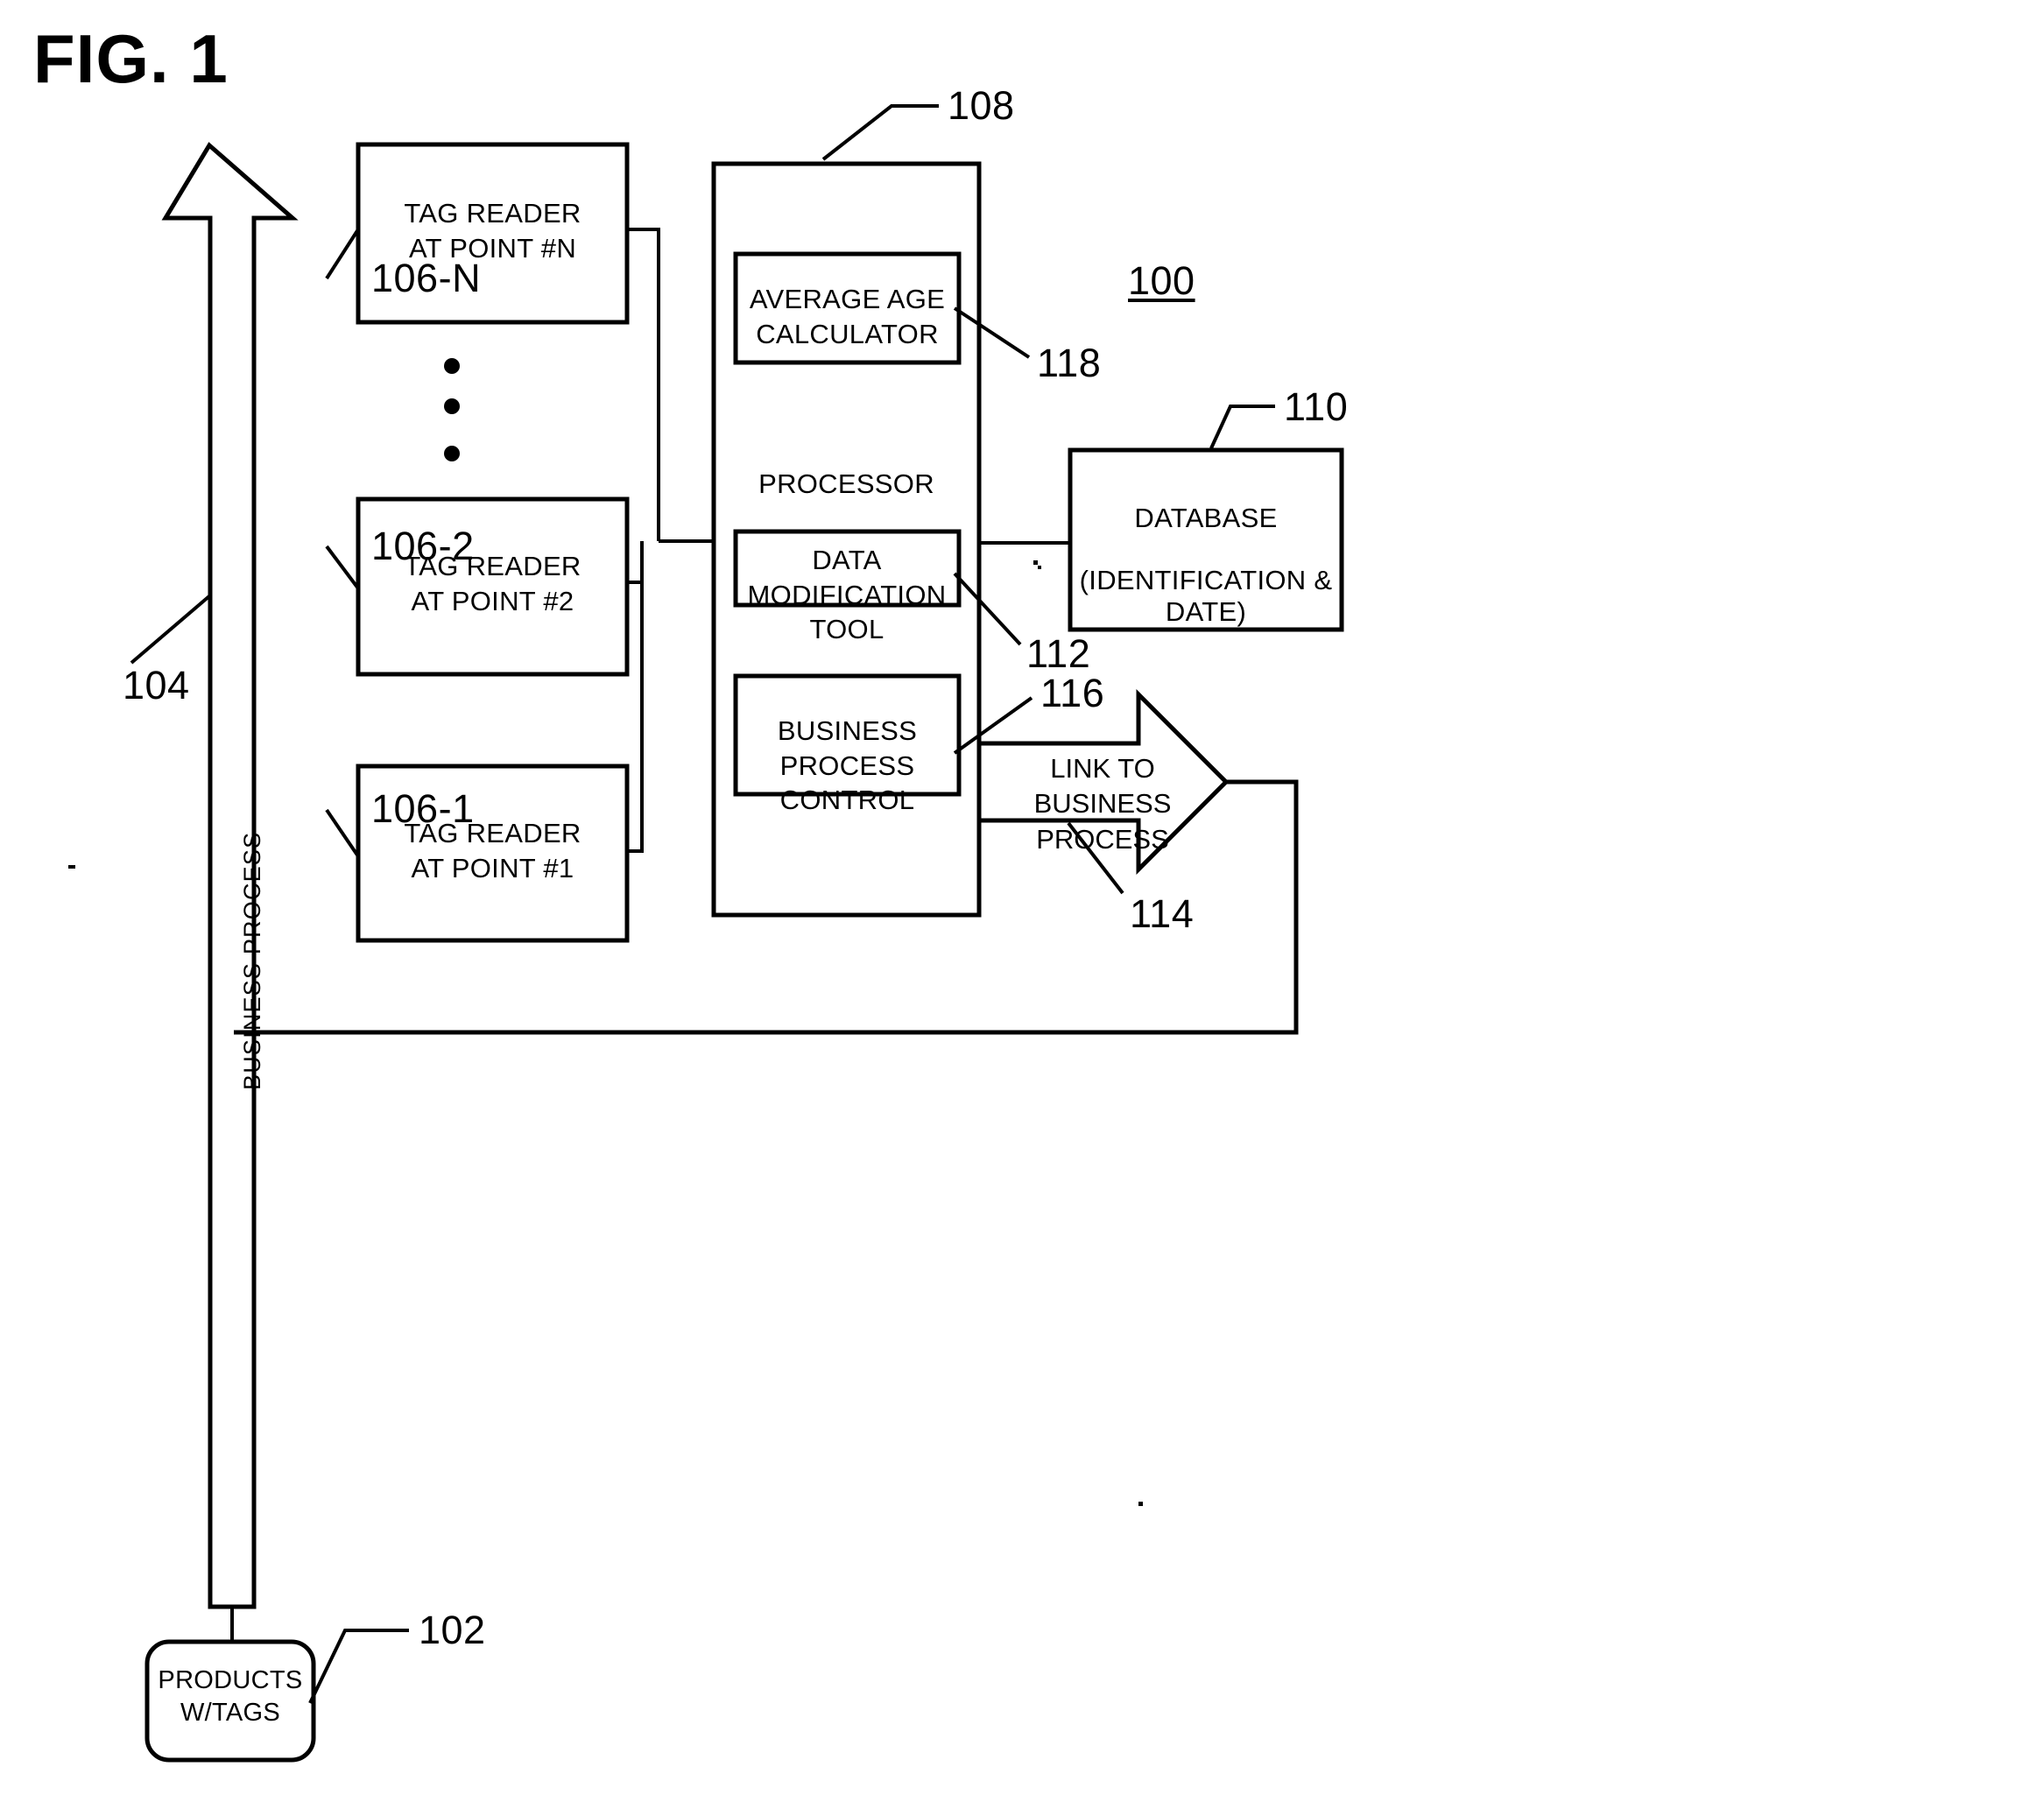  I want to click on ref-num-114: 114, so click(1162, 913).